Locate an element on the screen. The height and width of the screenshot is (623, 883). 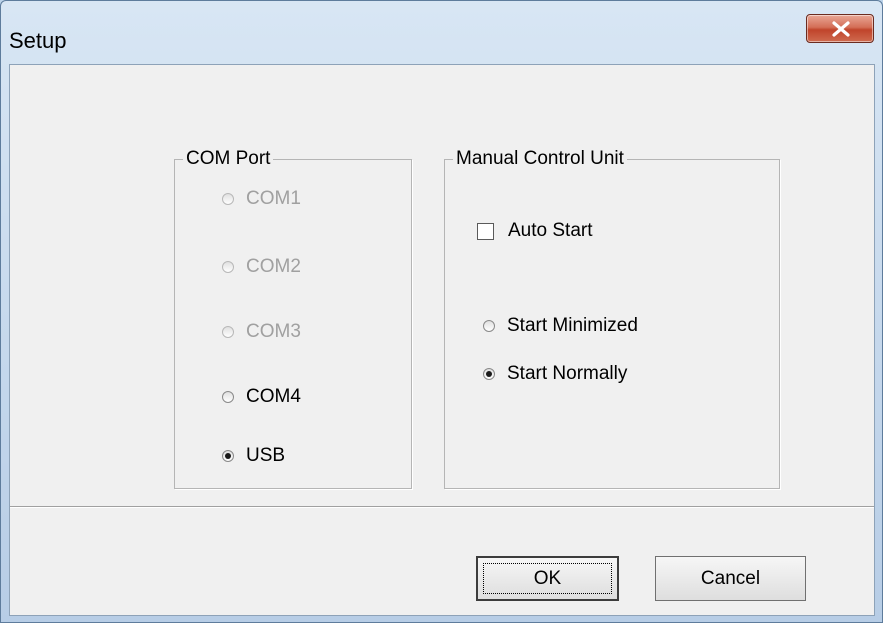
title-bar: Setup is located at coordinates (441, 32).